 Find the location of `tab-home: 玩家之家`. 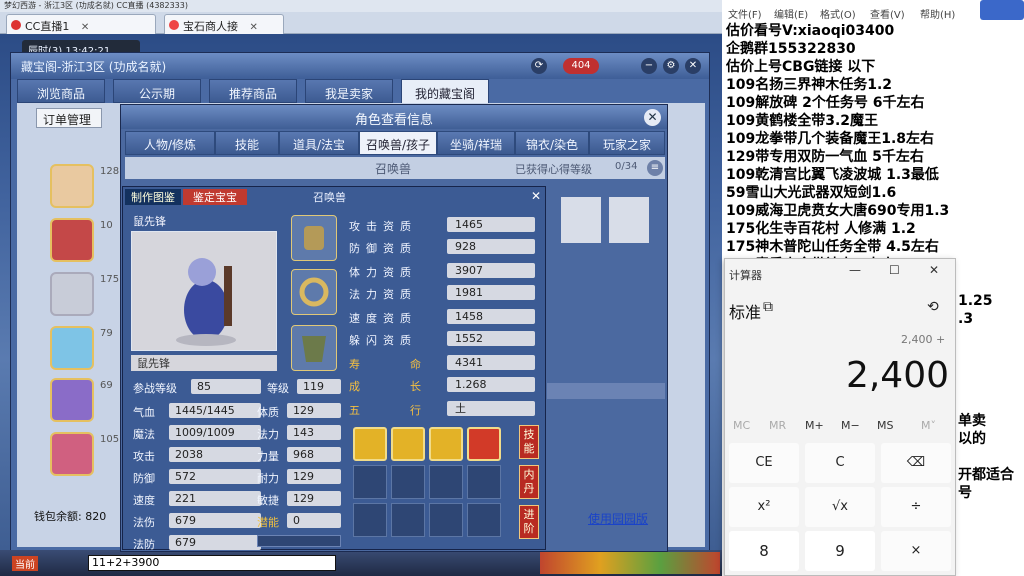

tab-home: 玩家之家 is located at coordinates (627, 143).